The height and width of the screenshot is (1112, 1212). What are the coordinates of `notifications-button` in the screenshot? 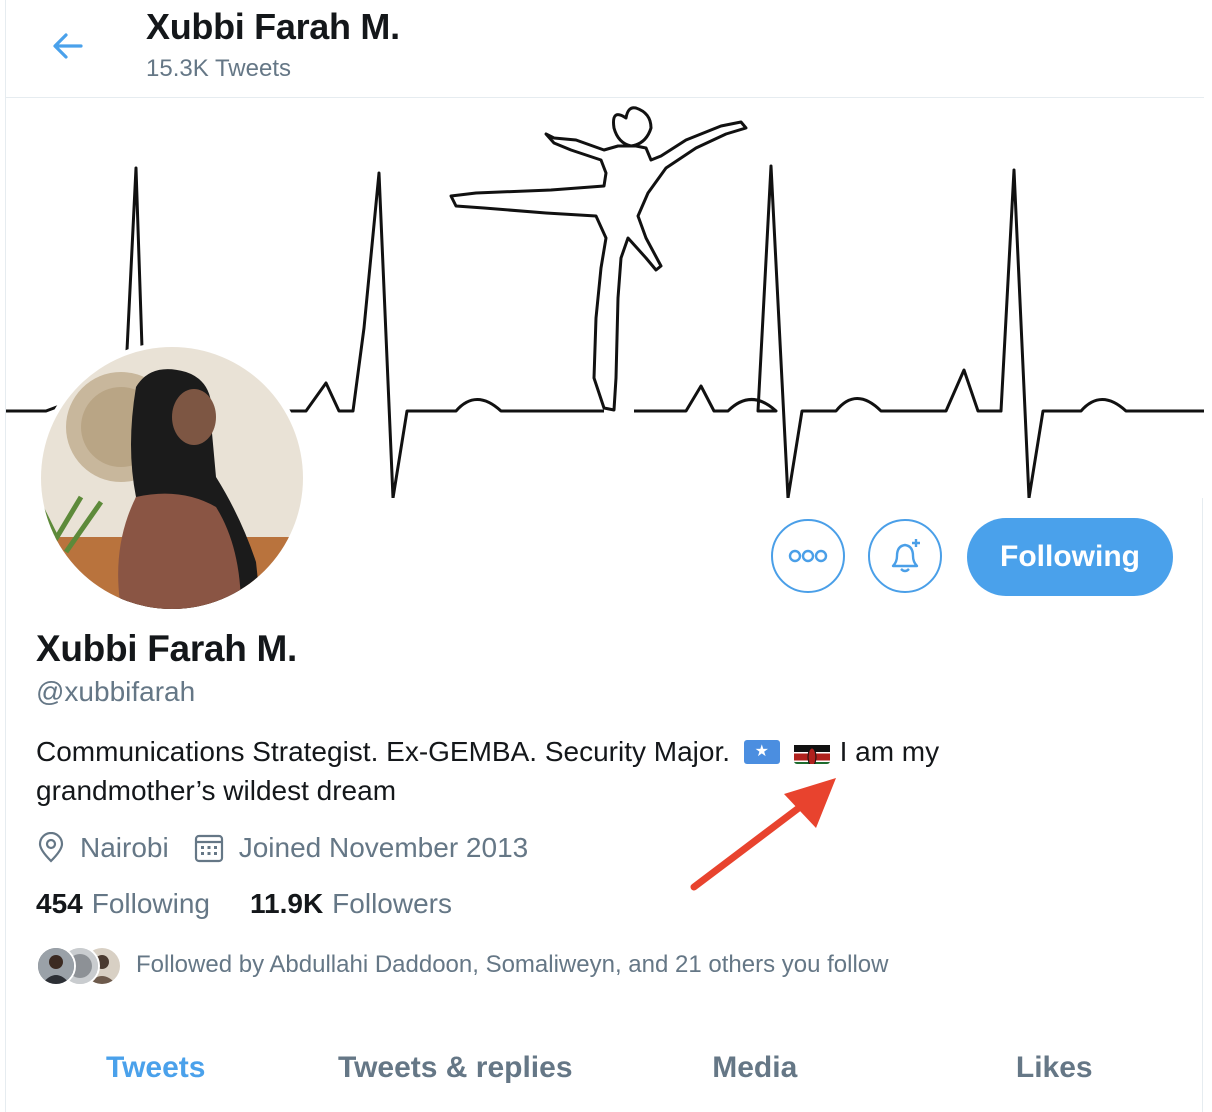 It's located at (905, 556).